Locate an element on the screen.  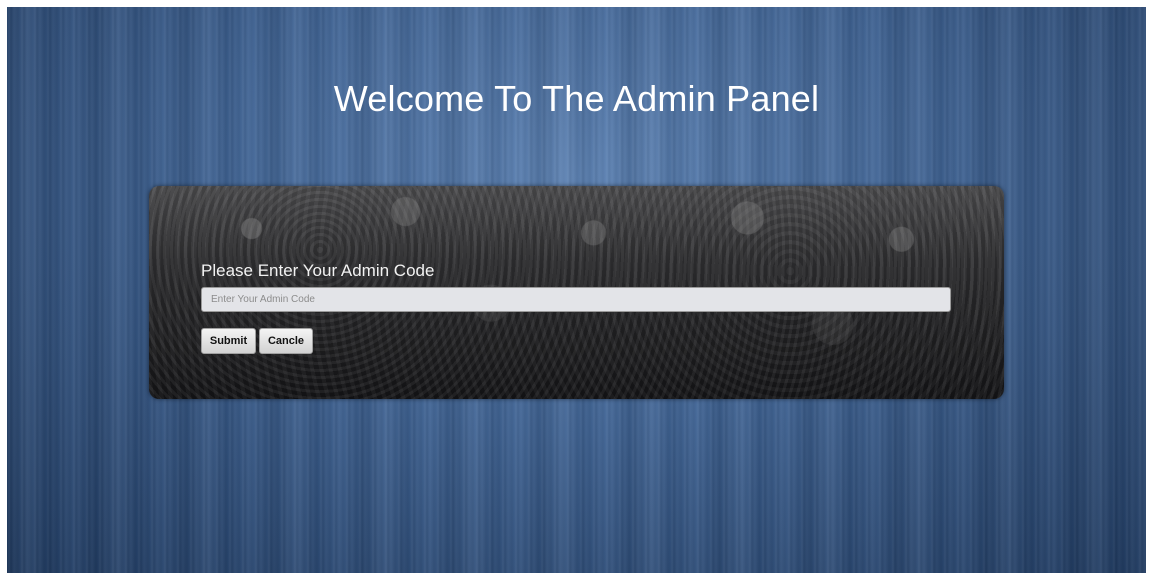
admin-code-input is located at coordinates (576, 299).